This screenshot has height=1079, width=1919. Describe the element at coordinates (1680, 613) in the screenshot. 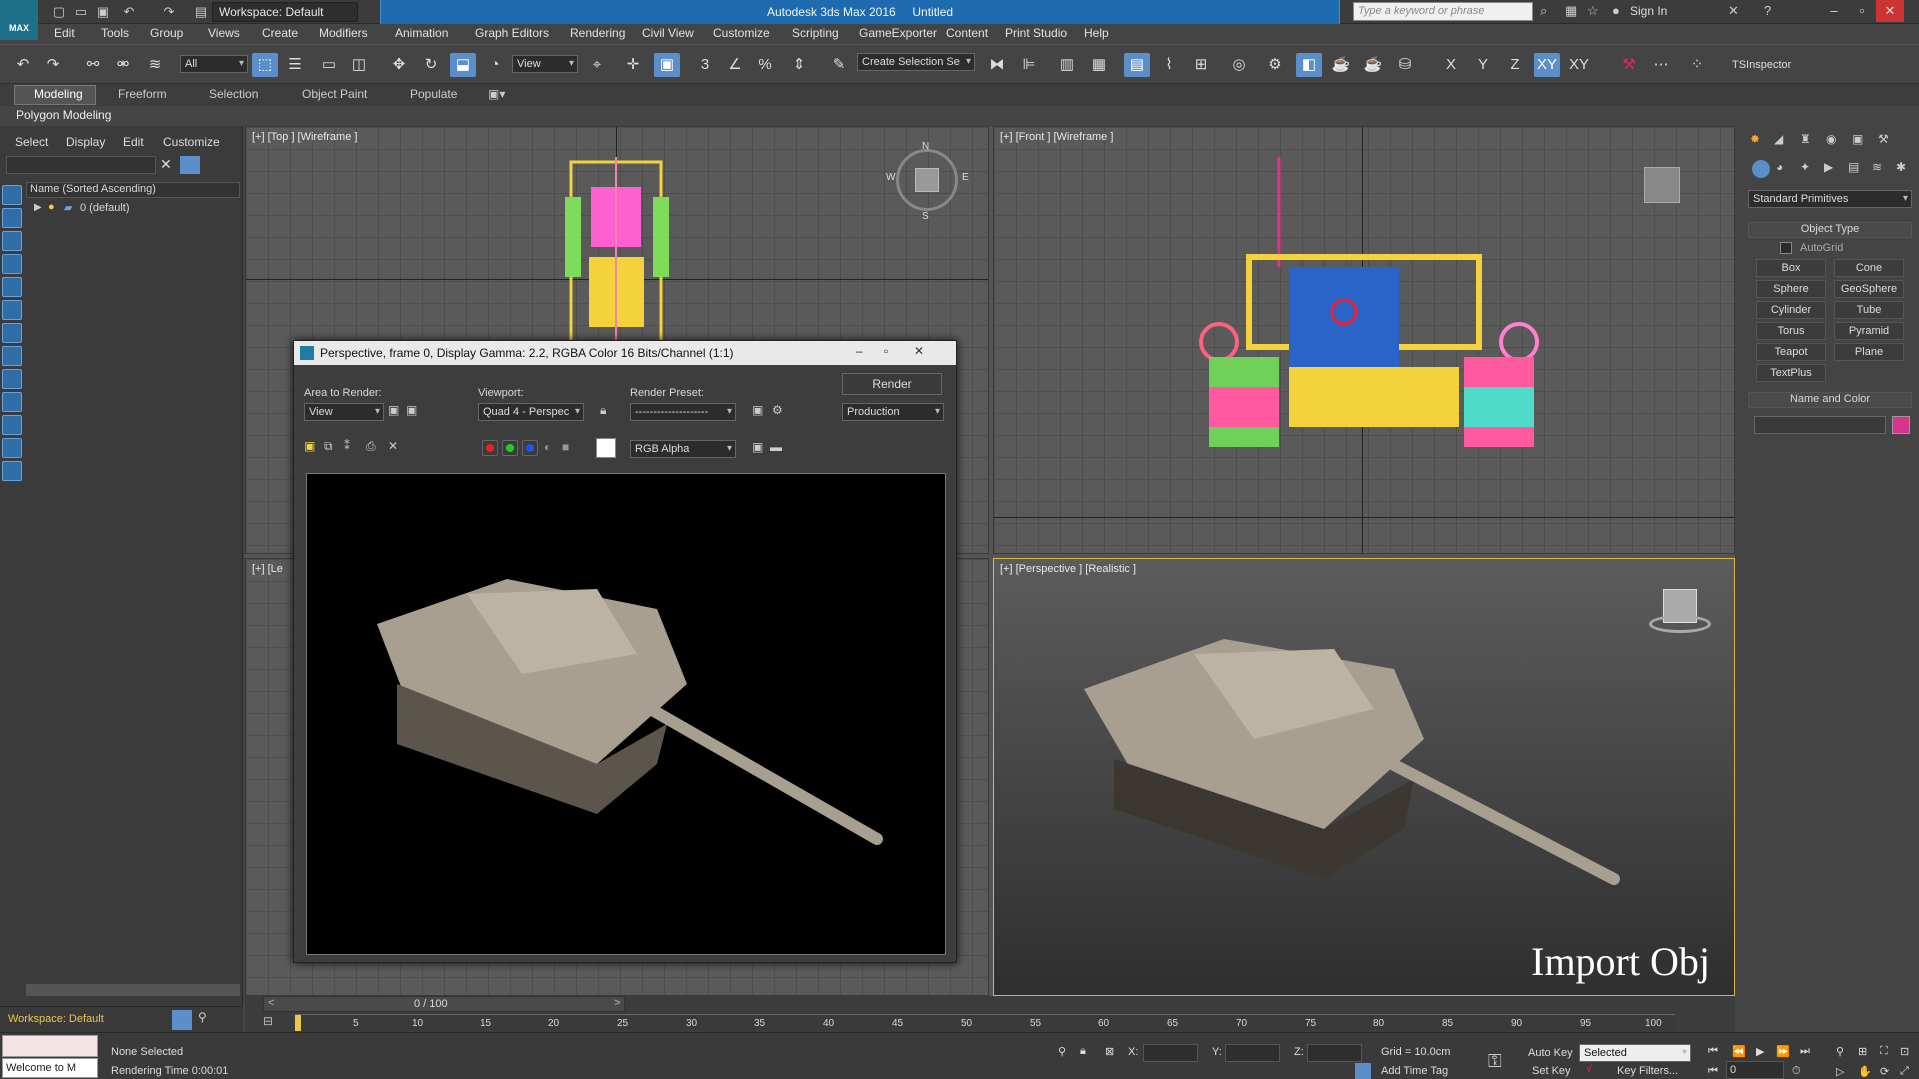

I see `viewcube-perspective` at that location.